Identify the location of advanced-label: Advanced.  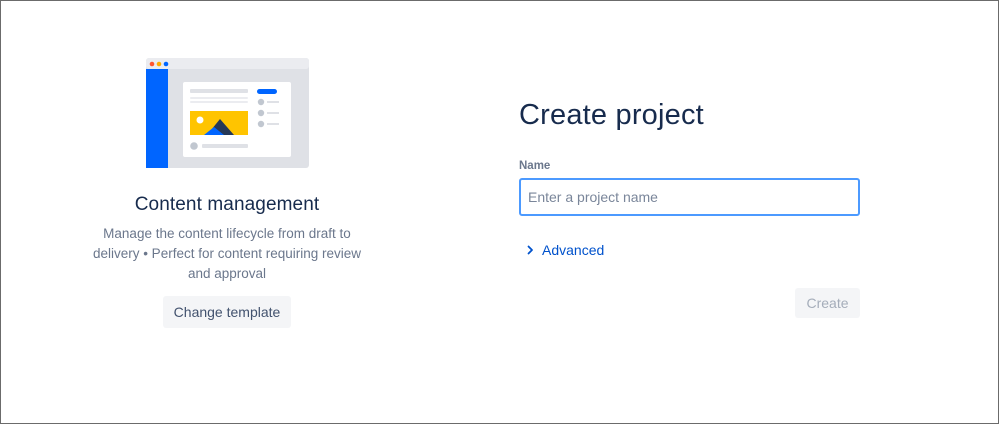
(573, 250).